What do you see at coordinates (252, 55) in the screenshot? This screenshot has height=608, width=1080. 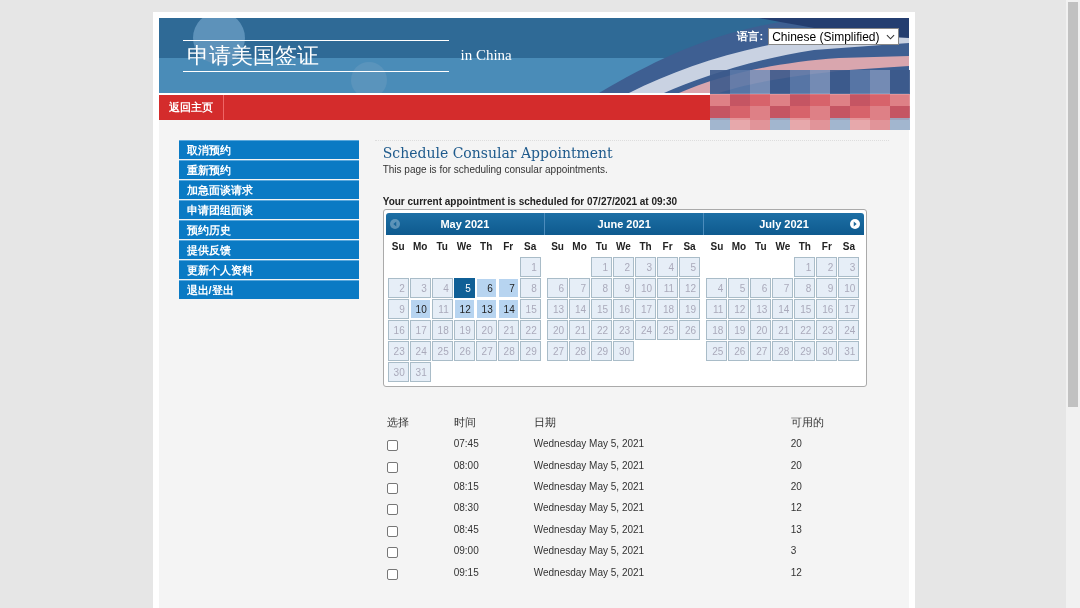 I see `site-title: 申请美国签证` at bounding box center [252, 55].